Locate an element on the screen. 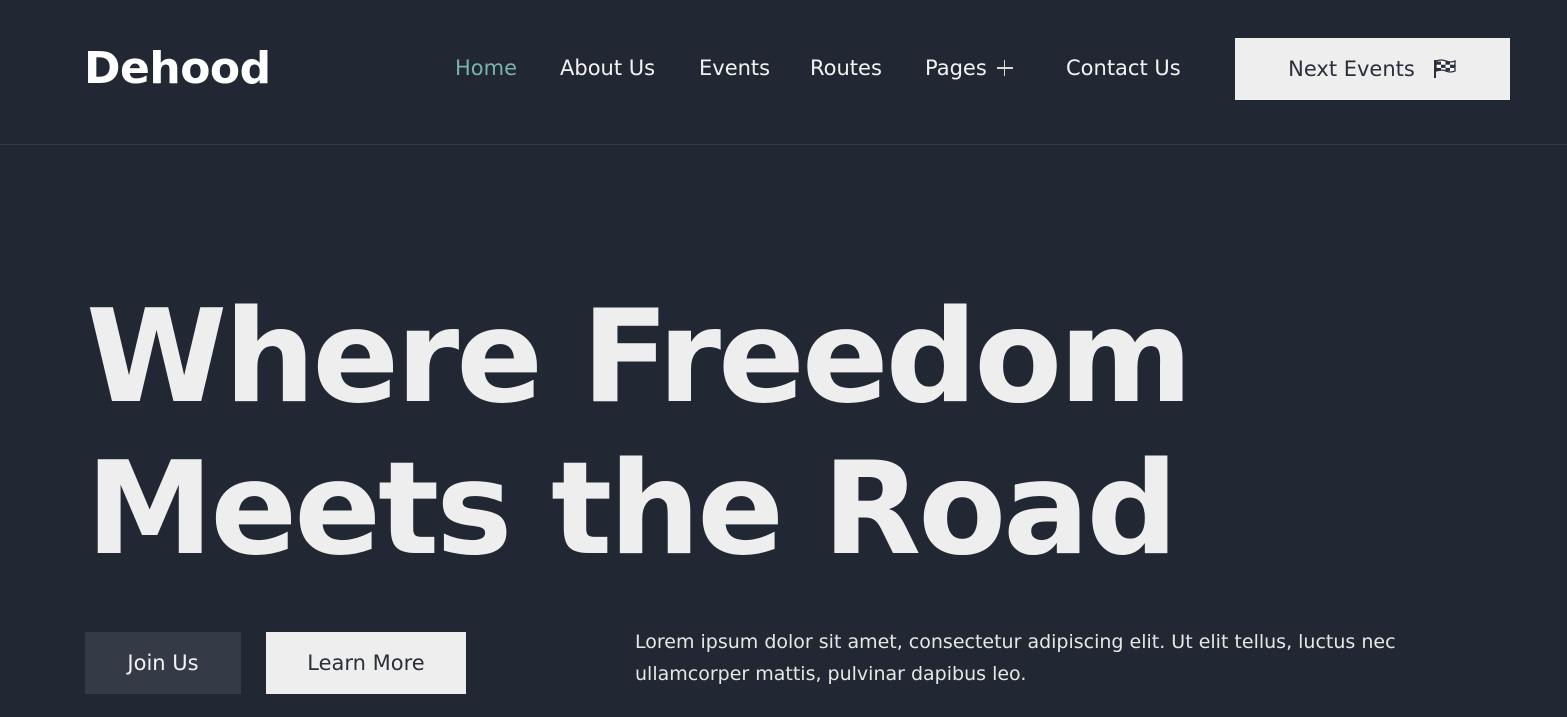 This screenshot has width=1567, height=717. join-us-button: Join Us is located at coordinates (163, 663).